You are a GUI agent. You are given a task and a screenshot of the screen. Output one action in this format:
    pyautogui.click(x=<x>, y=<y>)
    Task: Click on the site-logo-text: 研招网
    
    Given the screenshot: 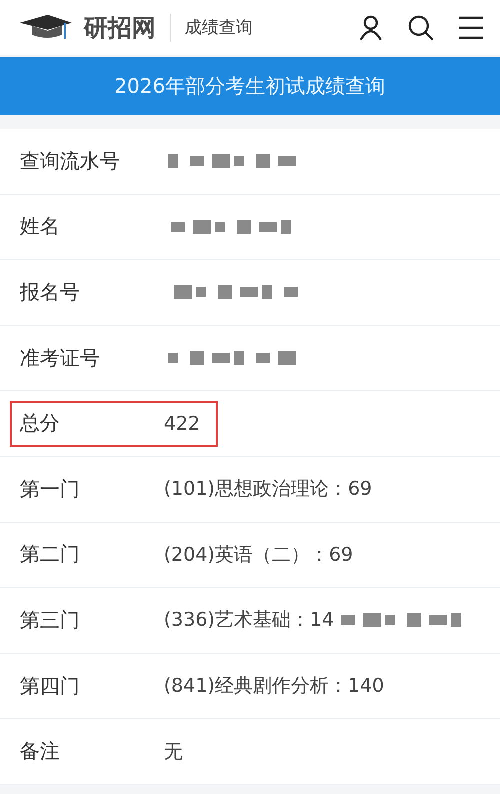 What is the action you would take?
    pyautogui.click(x=120, y=28)
    